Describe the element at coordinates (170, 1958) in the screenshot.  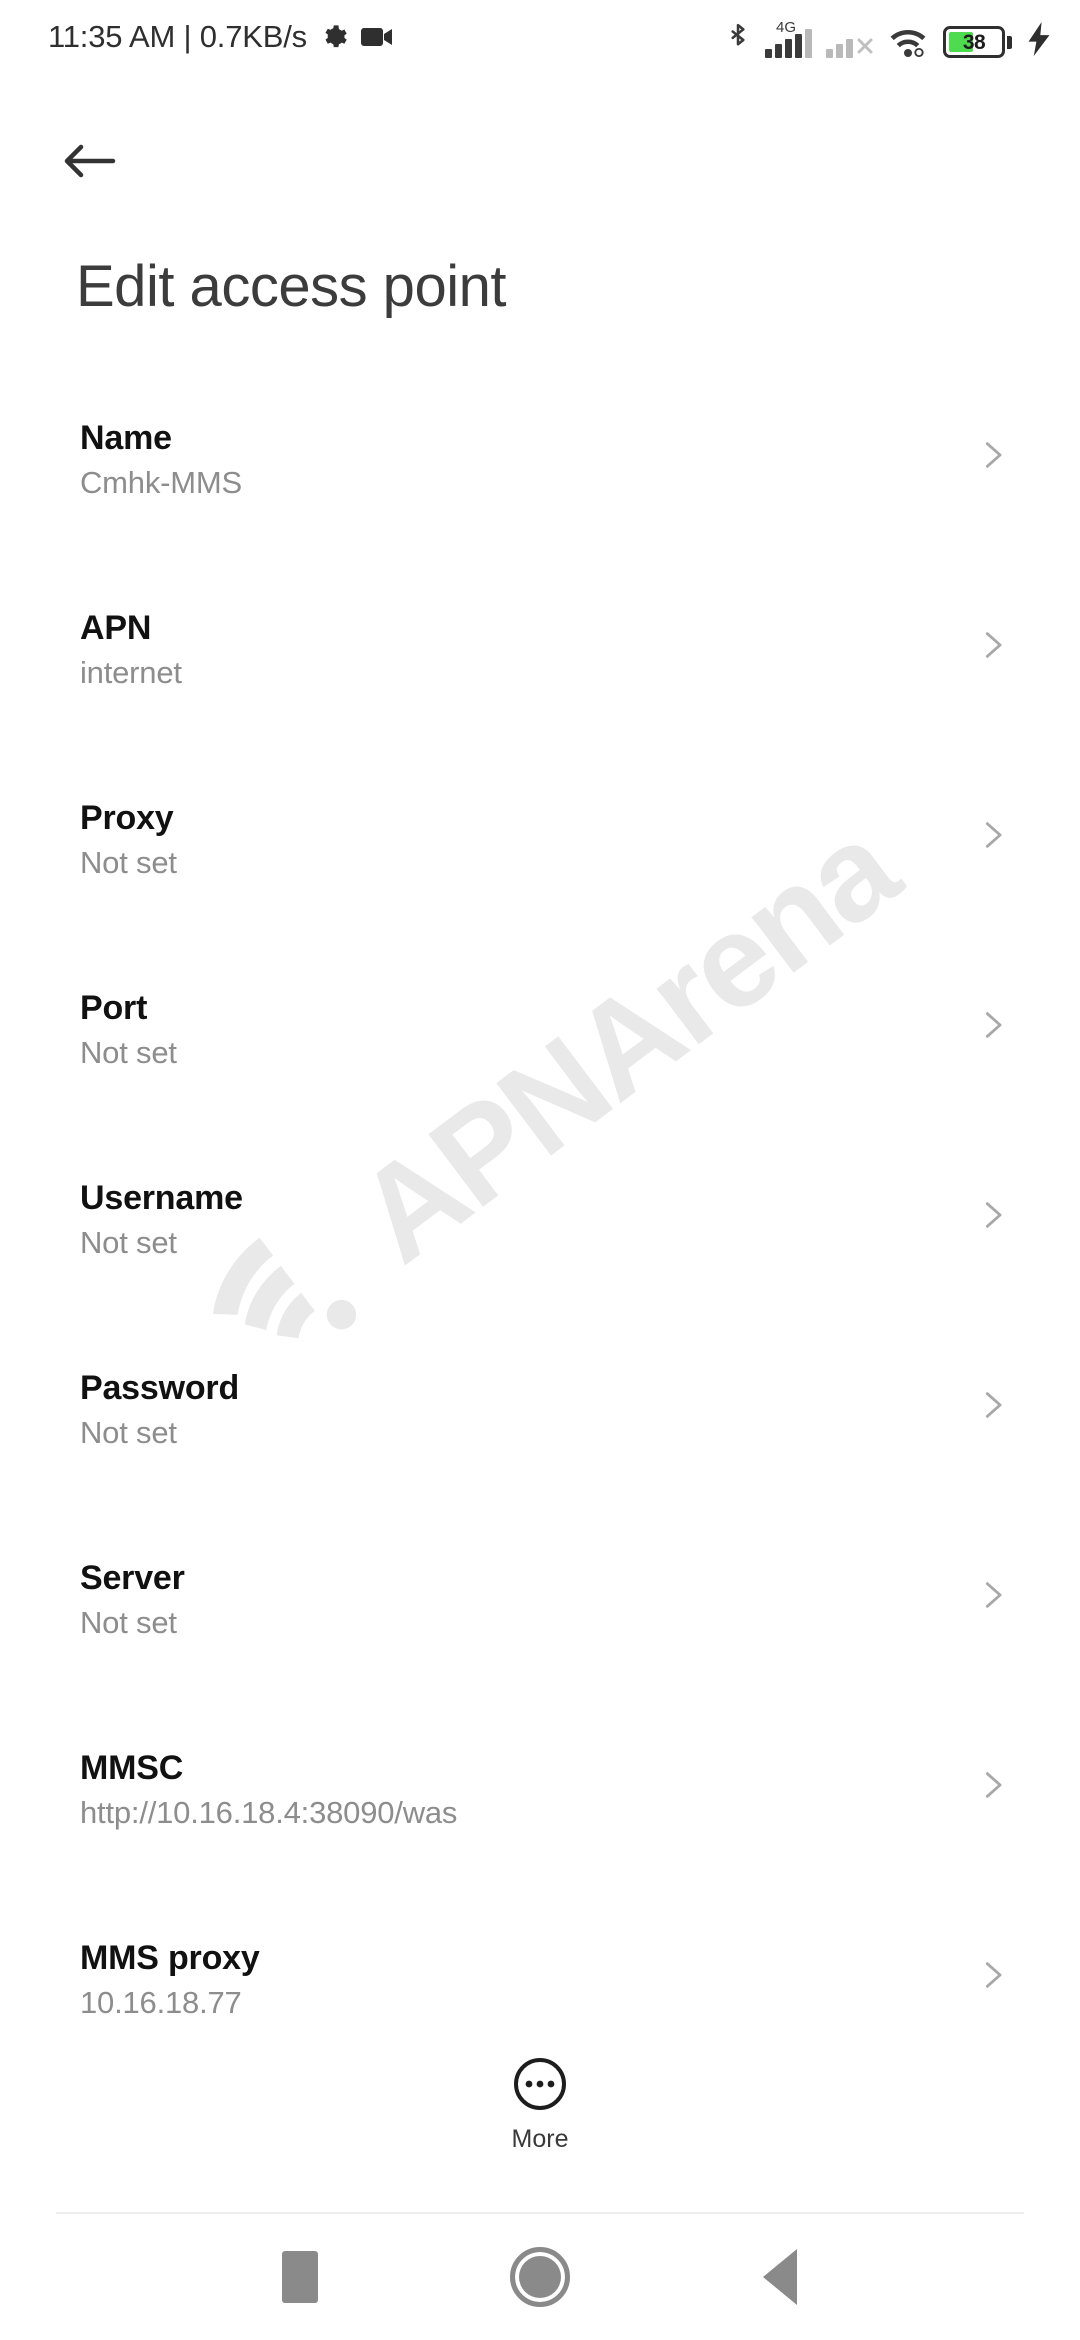
I see `row-title: MMS proxy` at that location.